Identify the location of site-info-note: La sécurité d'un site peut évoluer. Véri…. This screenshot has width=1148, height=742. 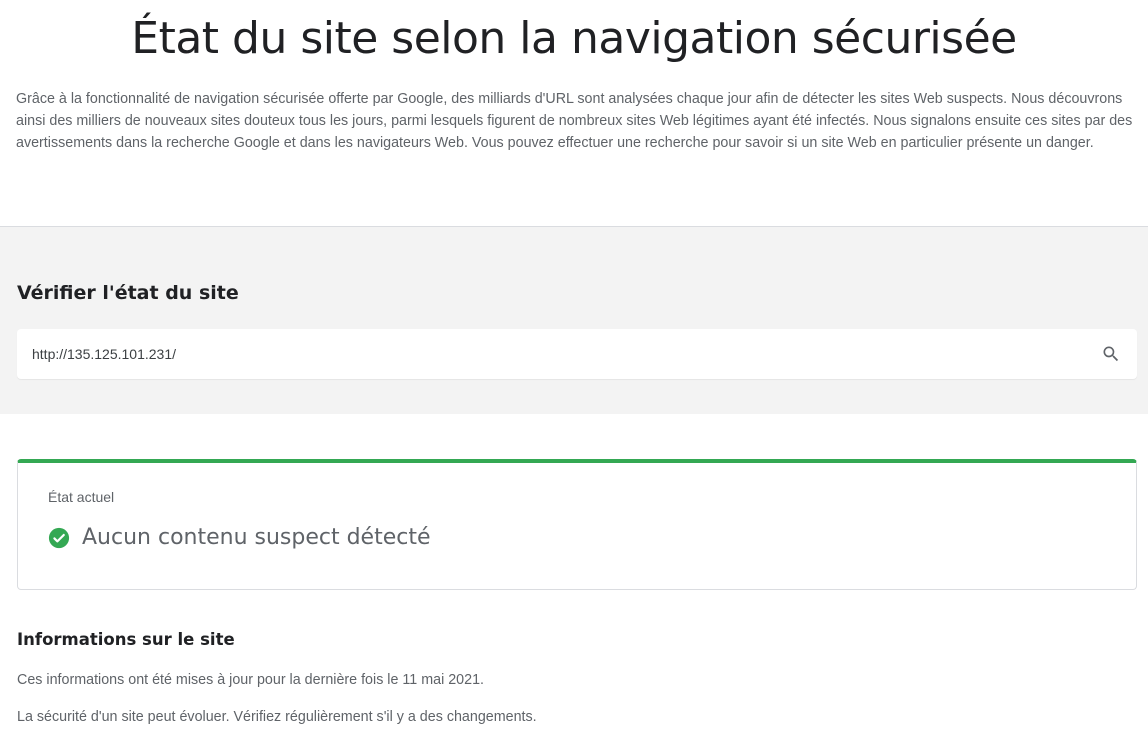
(277, 717).